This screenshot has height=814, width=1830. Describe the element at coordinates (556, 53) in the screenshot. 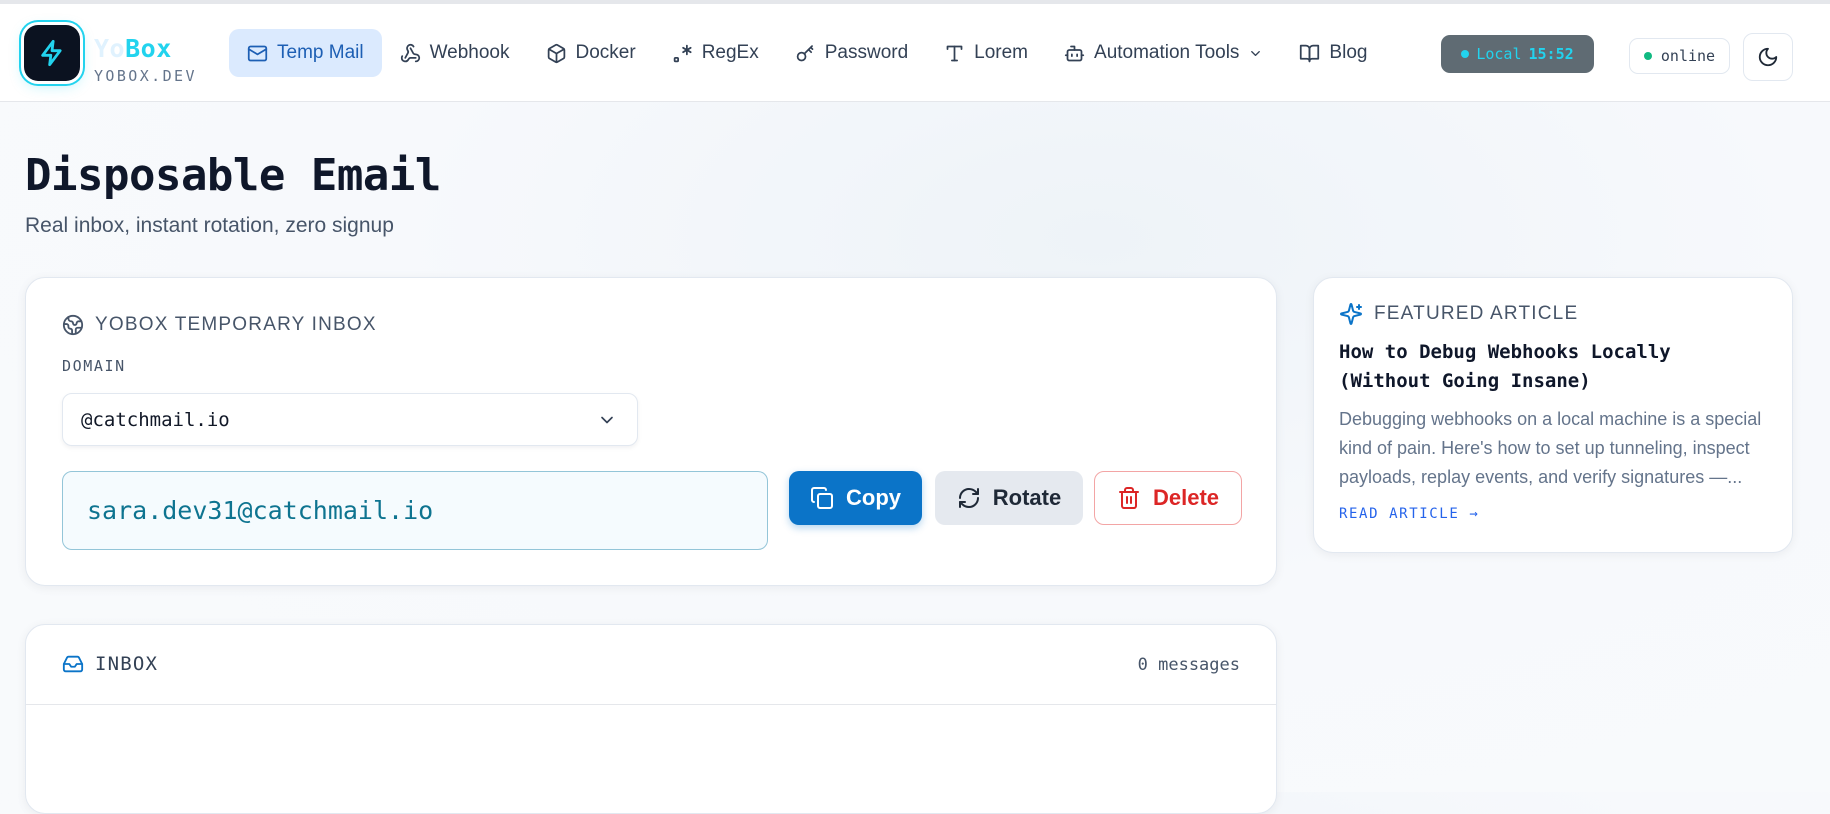

I see `box-icon` at that location.